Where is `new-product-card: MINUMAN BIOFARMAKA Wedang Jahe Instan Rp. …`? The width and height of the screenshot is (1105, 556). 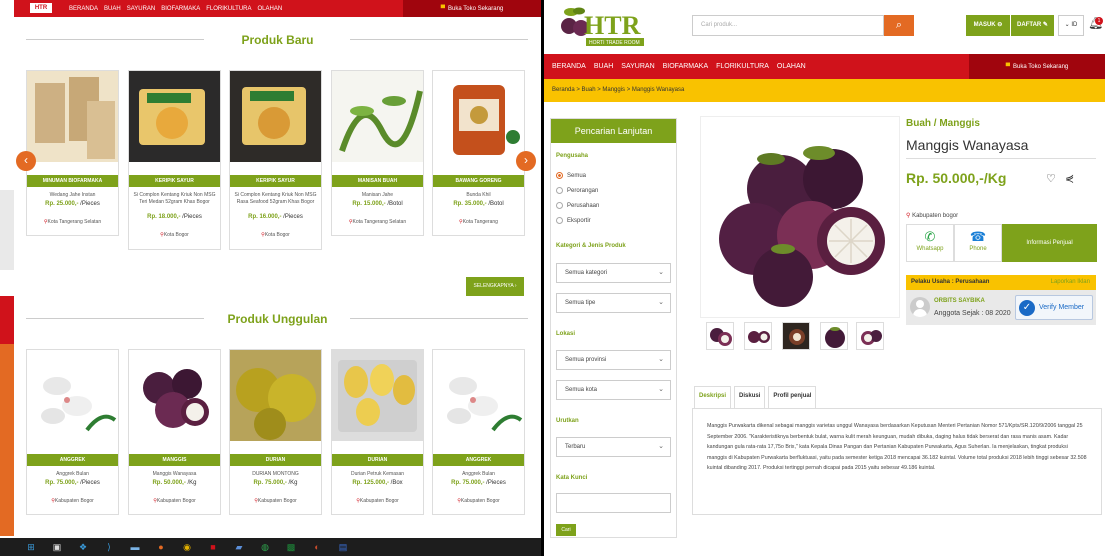
new-product-card: MINUMAN BIOFARMAKA Wedang Jahe Instan Rp. … is located at coordinates (72, 153).